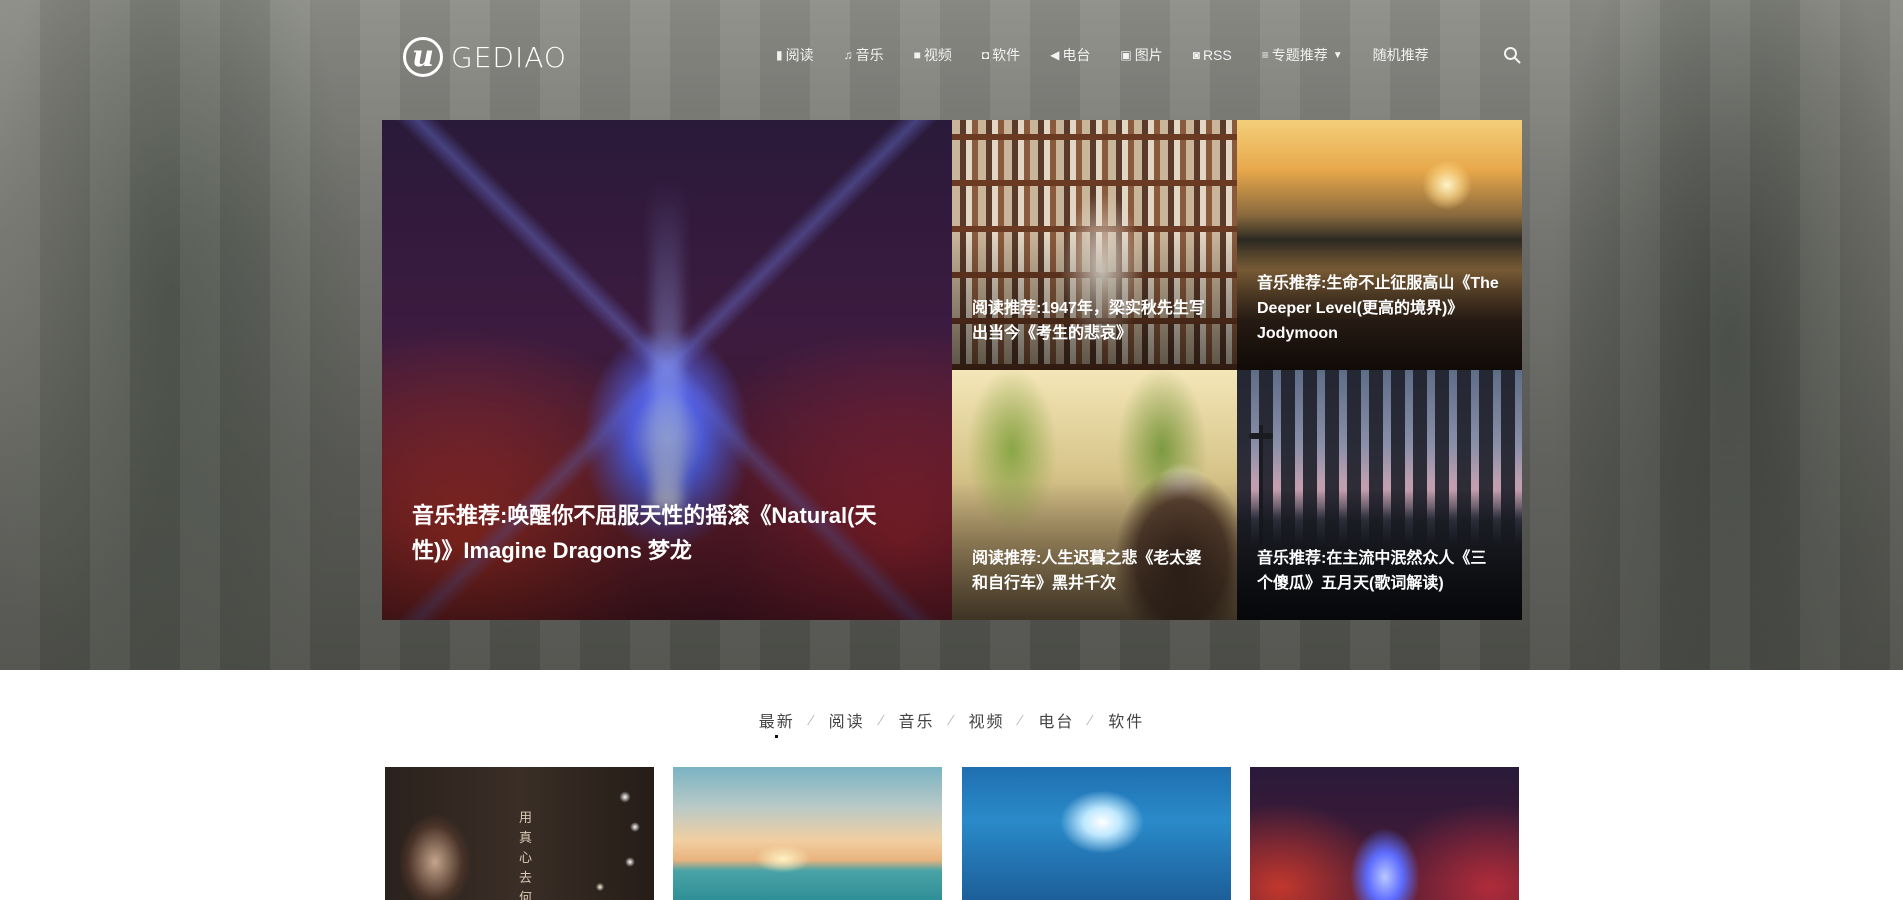 This screenshot has width=1903, height=900. I want to click on featured-title: 阅读推荐:人生迟暮之悲《老太婆和自行车》黑井千次, so click(1094, 571).